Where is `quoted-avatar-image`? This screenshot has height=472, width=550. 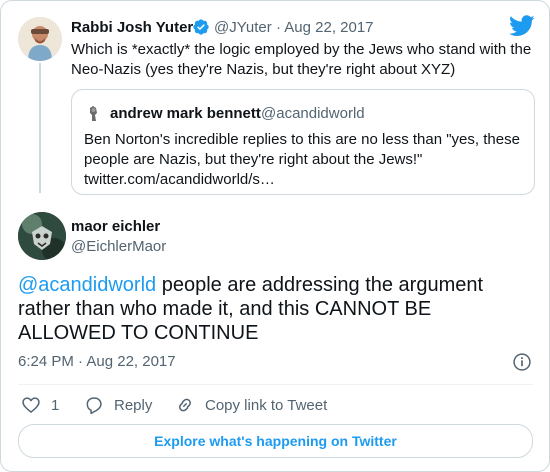
quoted-avatar-image is located at coordinates (94, 114).